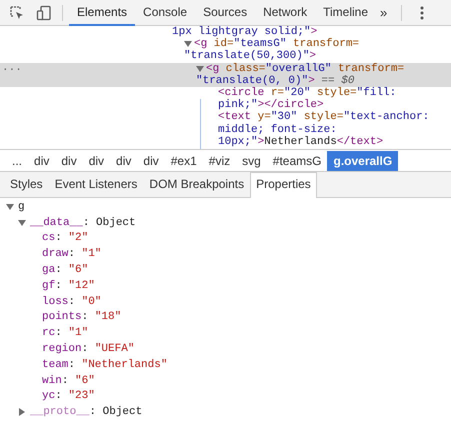 The image size is (451, 421). I want to click on code-line: <g class="overallG" transform=, so click(305, 68).